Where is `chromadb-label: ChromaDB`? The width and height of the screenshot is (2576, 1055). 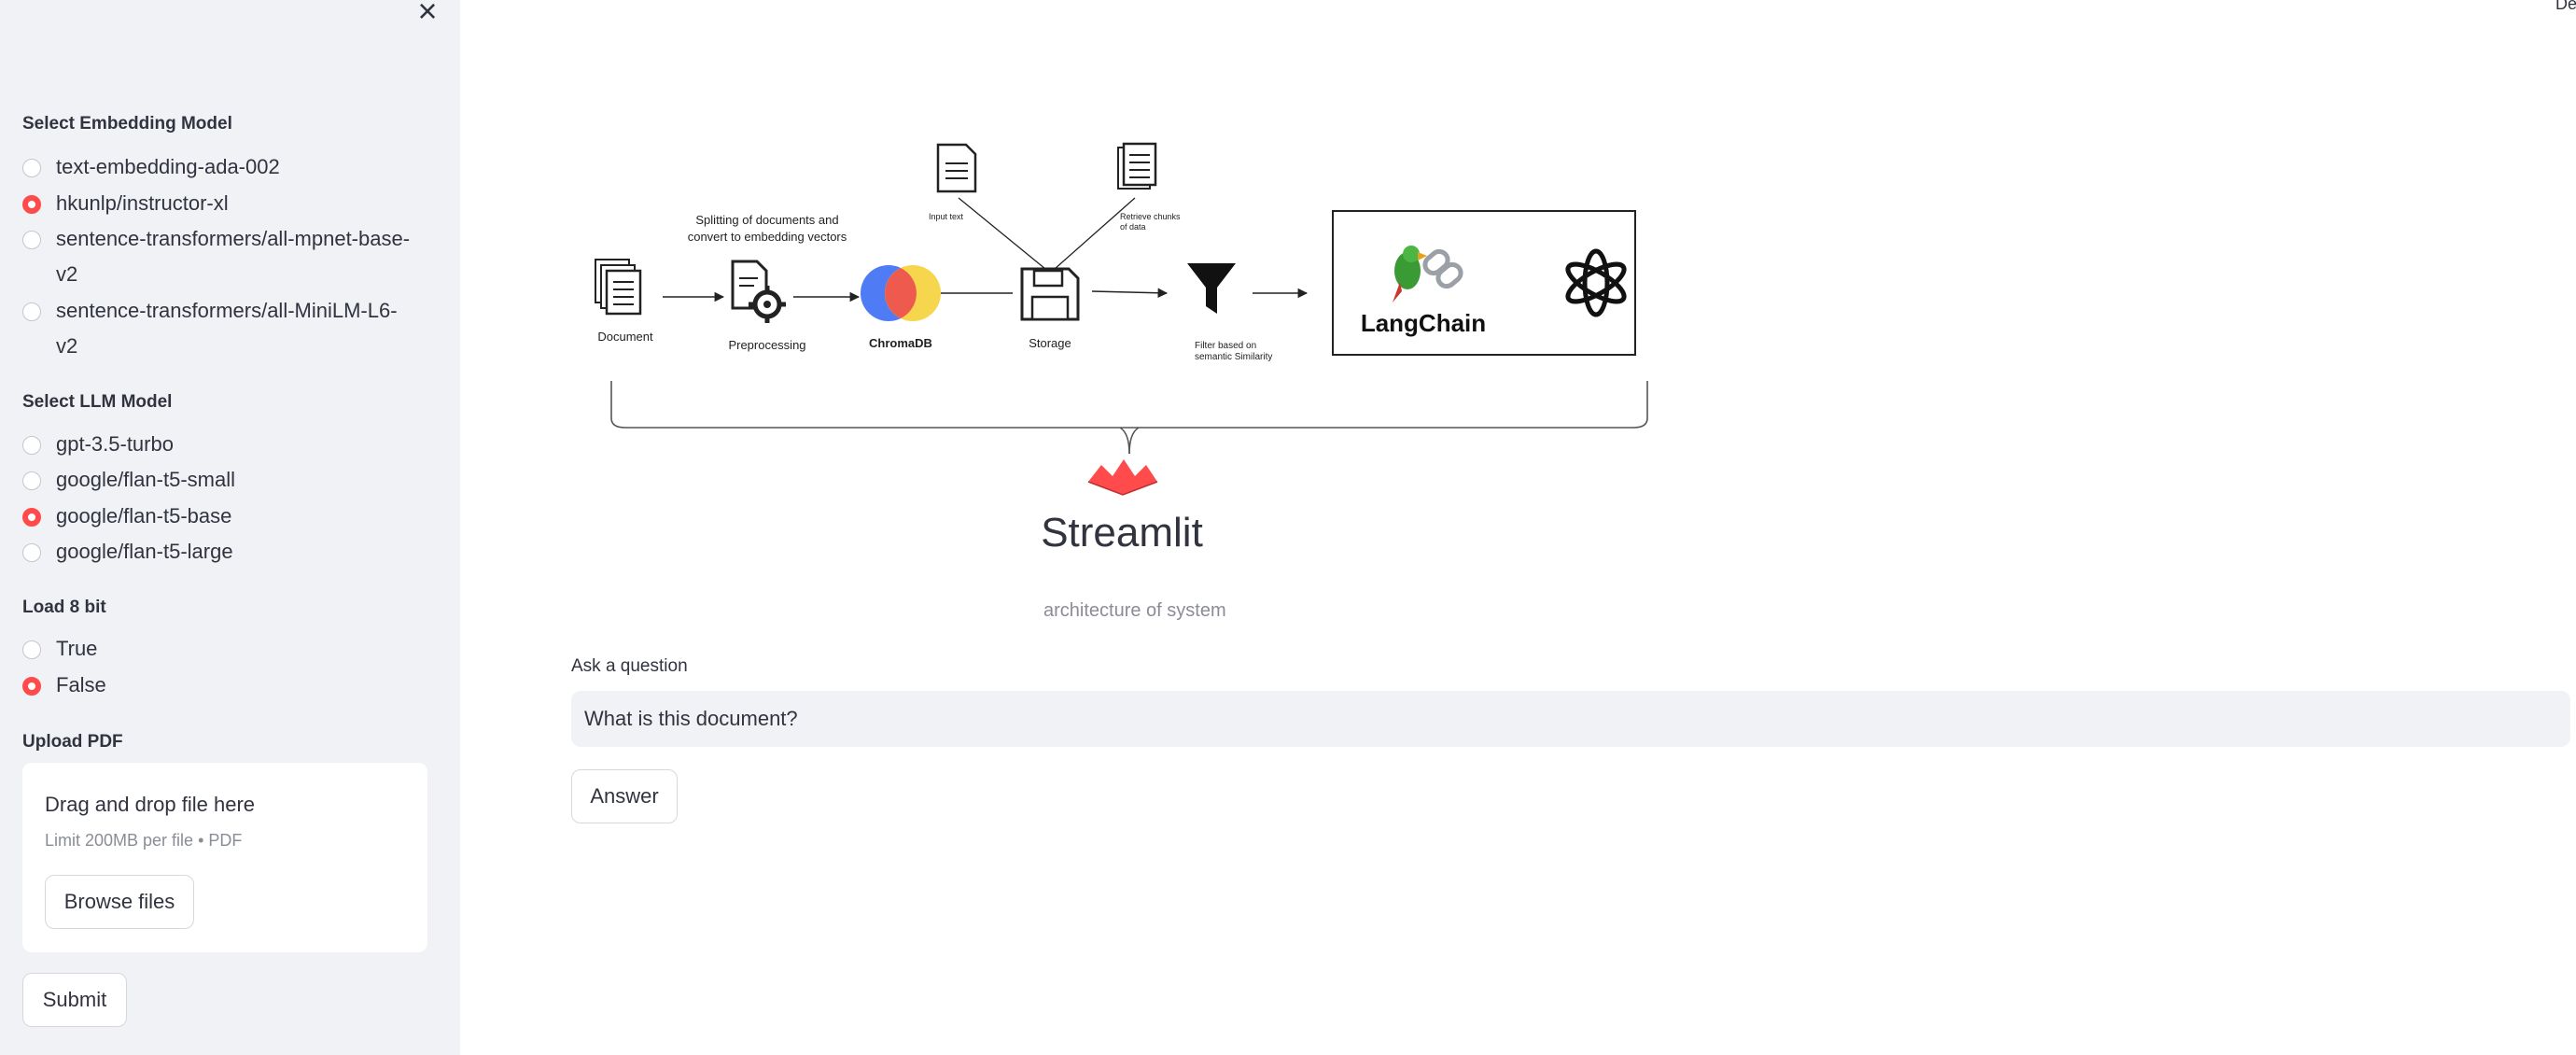 chromadb-label: ChromaDB is located at coordinates (900, 343).